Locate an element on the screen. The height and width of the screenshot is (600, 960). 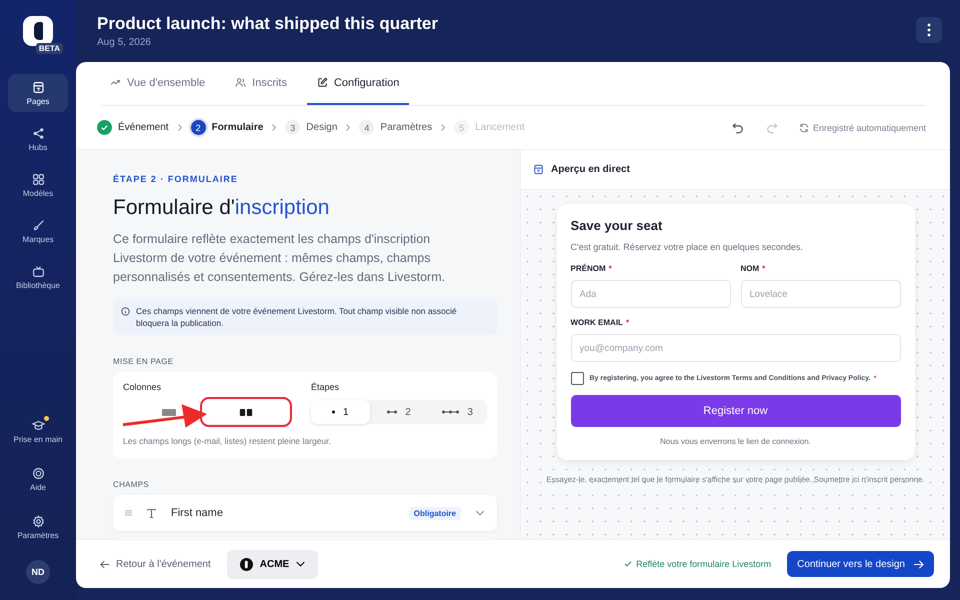
card-footnote: Nous vous enverrons le lien de connexion. is located at coordinates (735, 441).